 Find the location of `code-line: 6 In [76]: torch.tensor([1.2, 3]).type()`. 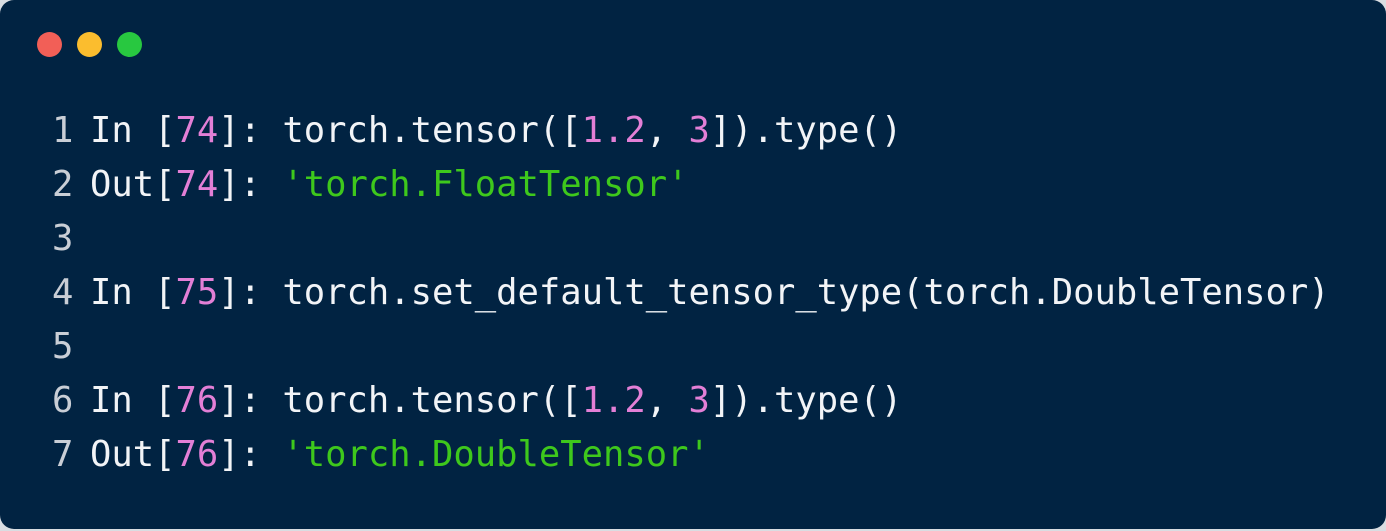

code-line: 6 In [76]: torch.tensor([1.2, 3]).type() is located at coordinates (691, 401).